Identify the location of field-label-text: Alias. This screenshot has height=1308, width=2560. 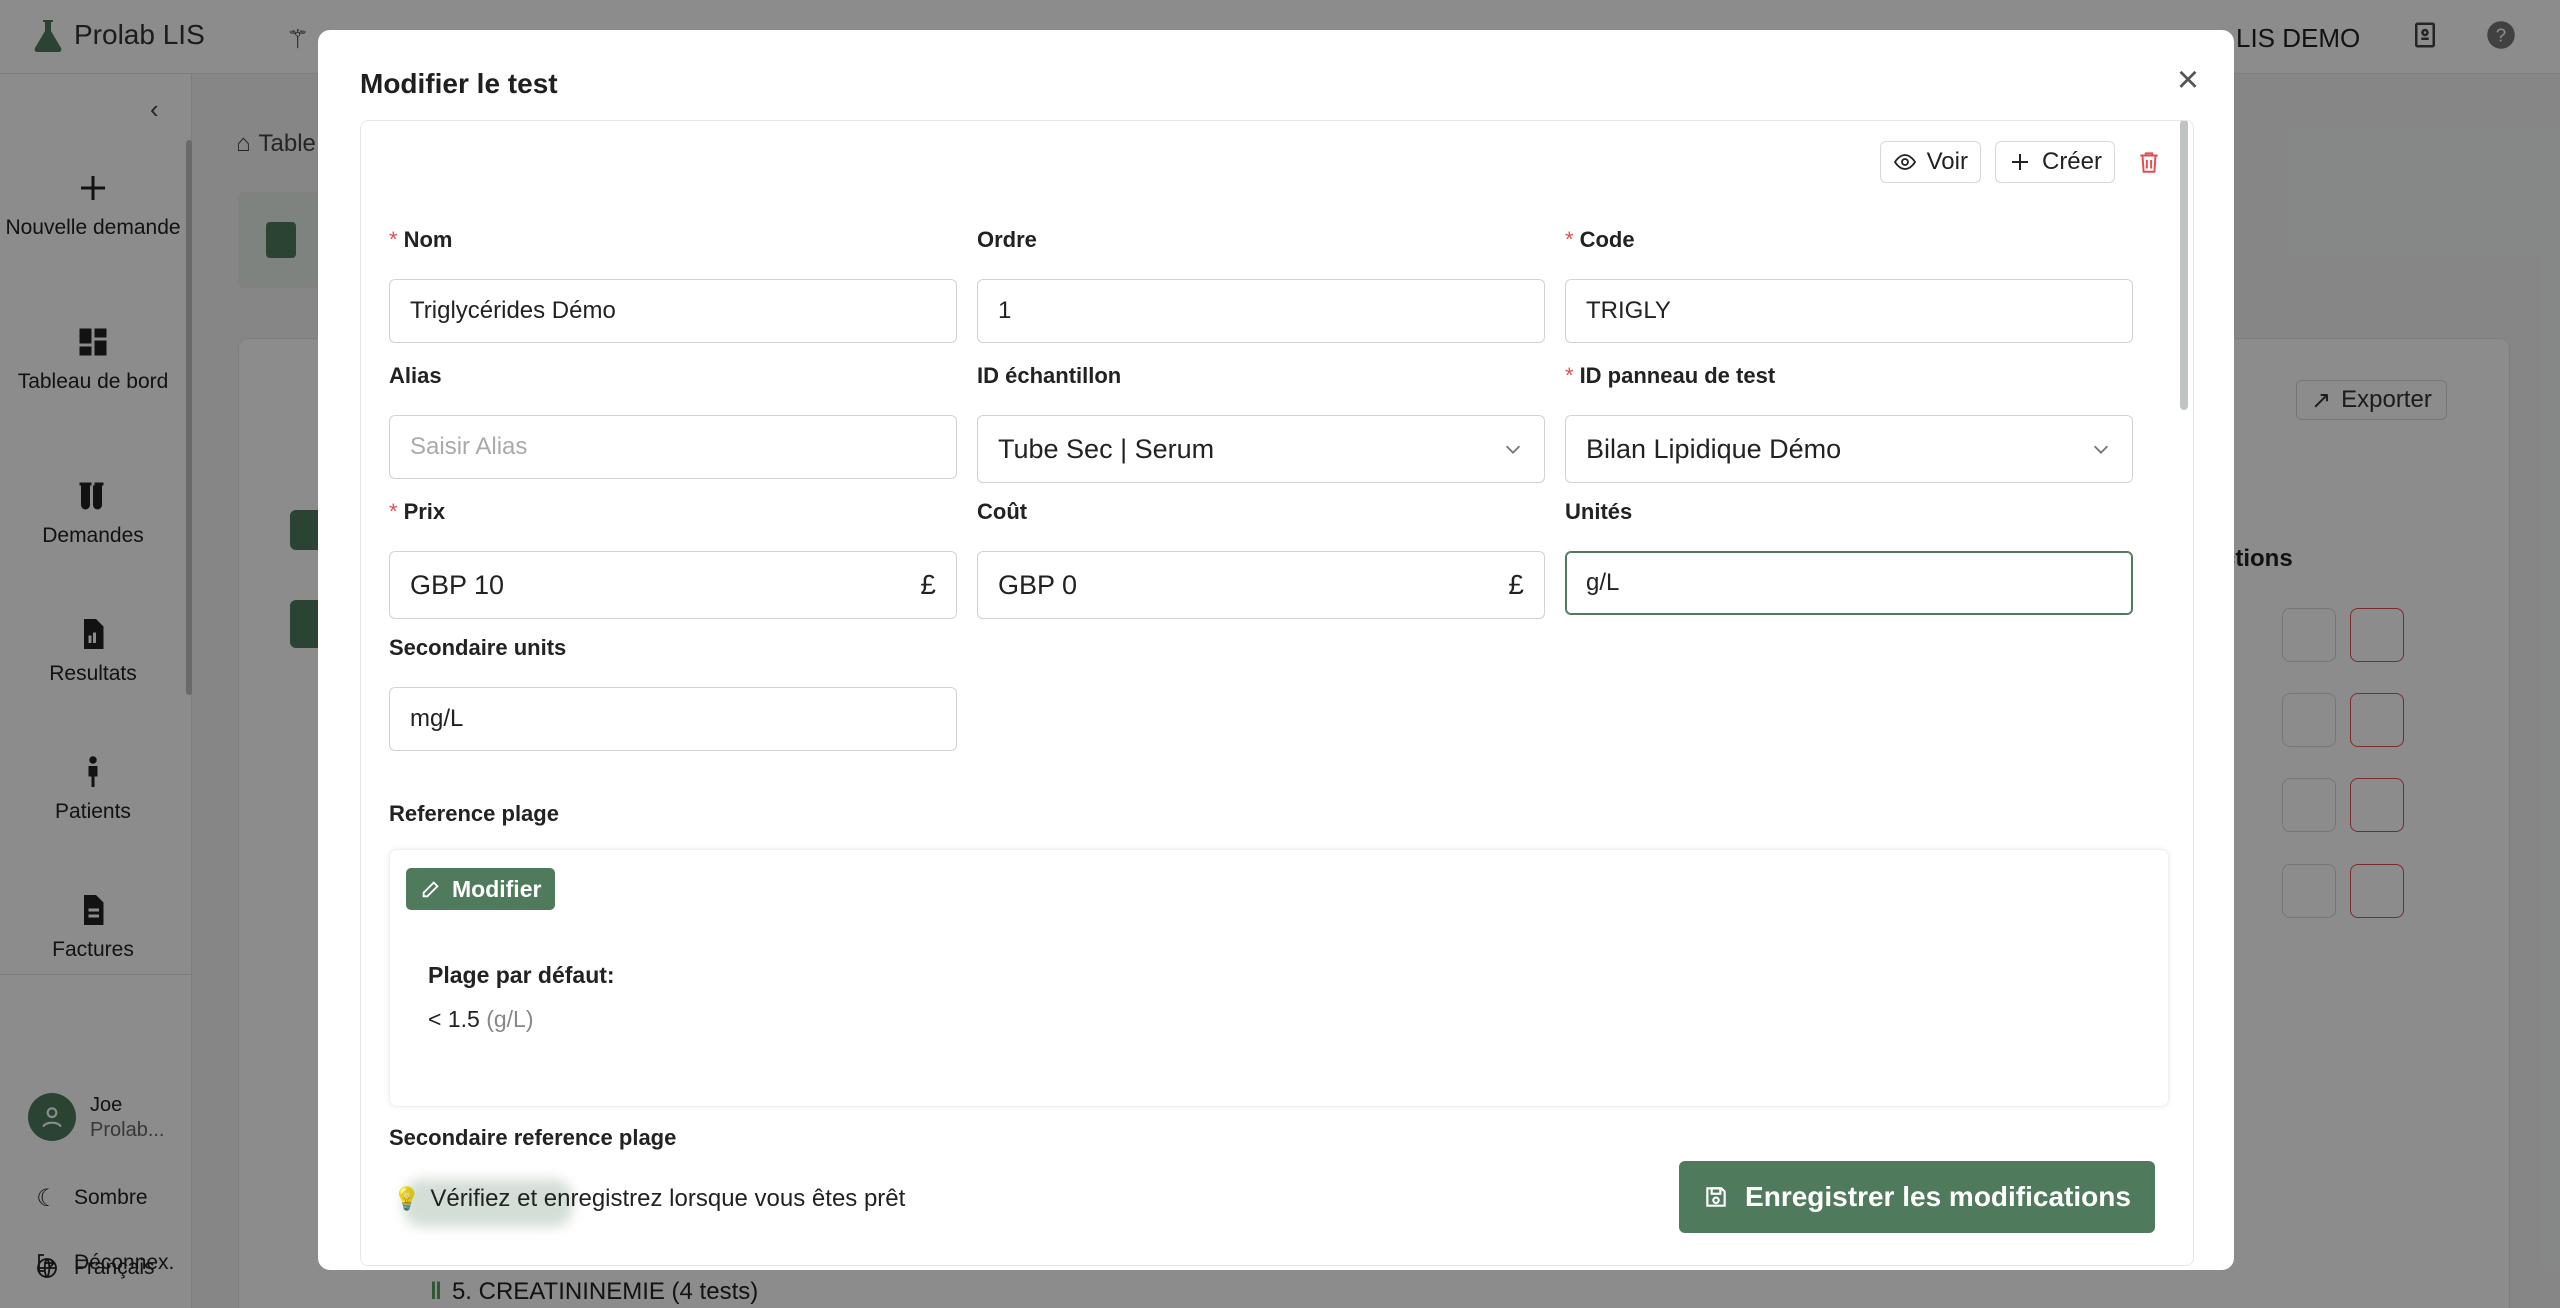
(415, 375).